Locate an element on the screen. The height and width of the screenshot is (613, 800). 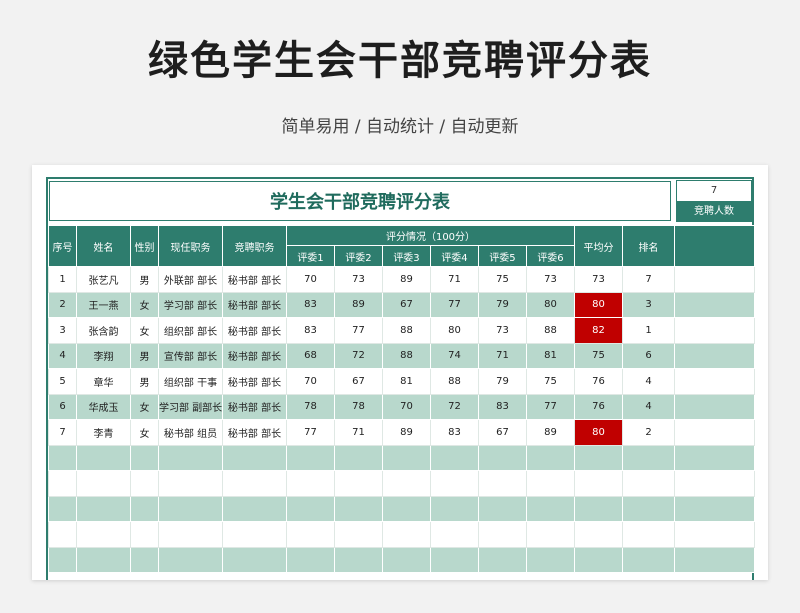
cell-name: 章华 is located at coordinates (103, 381).